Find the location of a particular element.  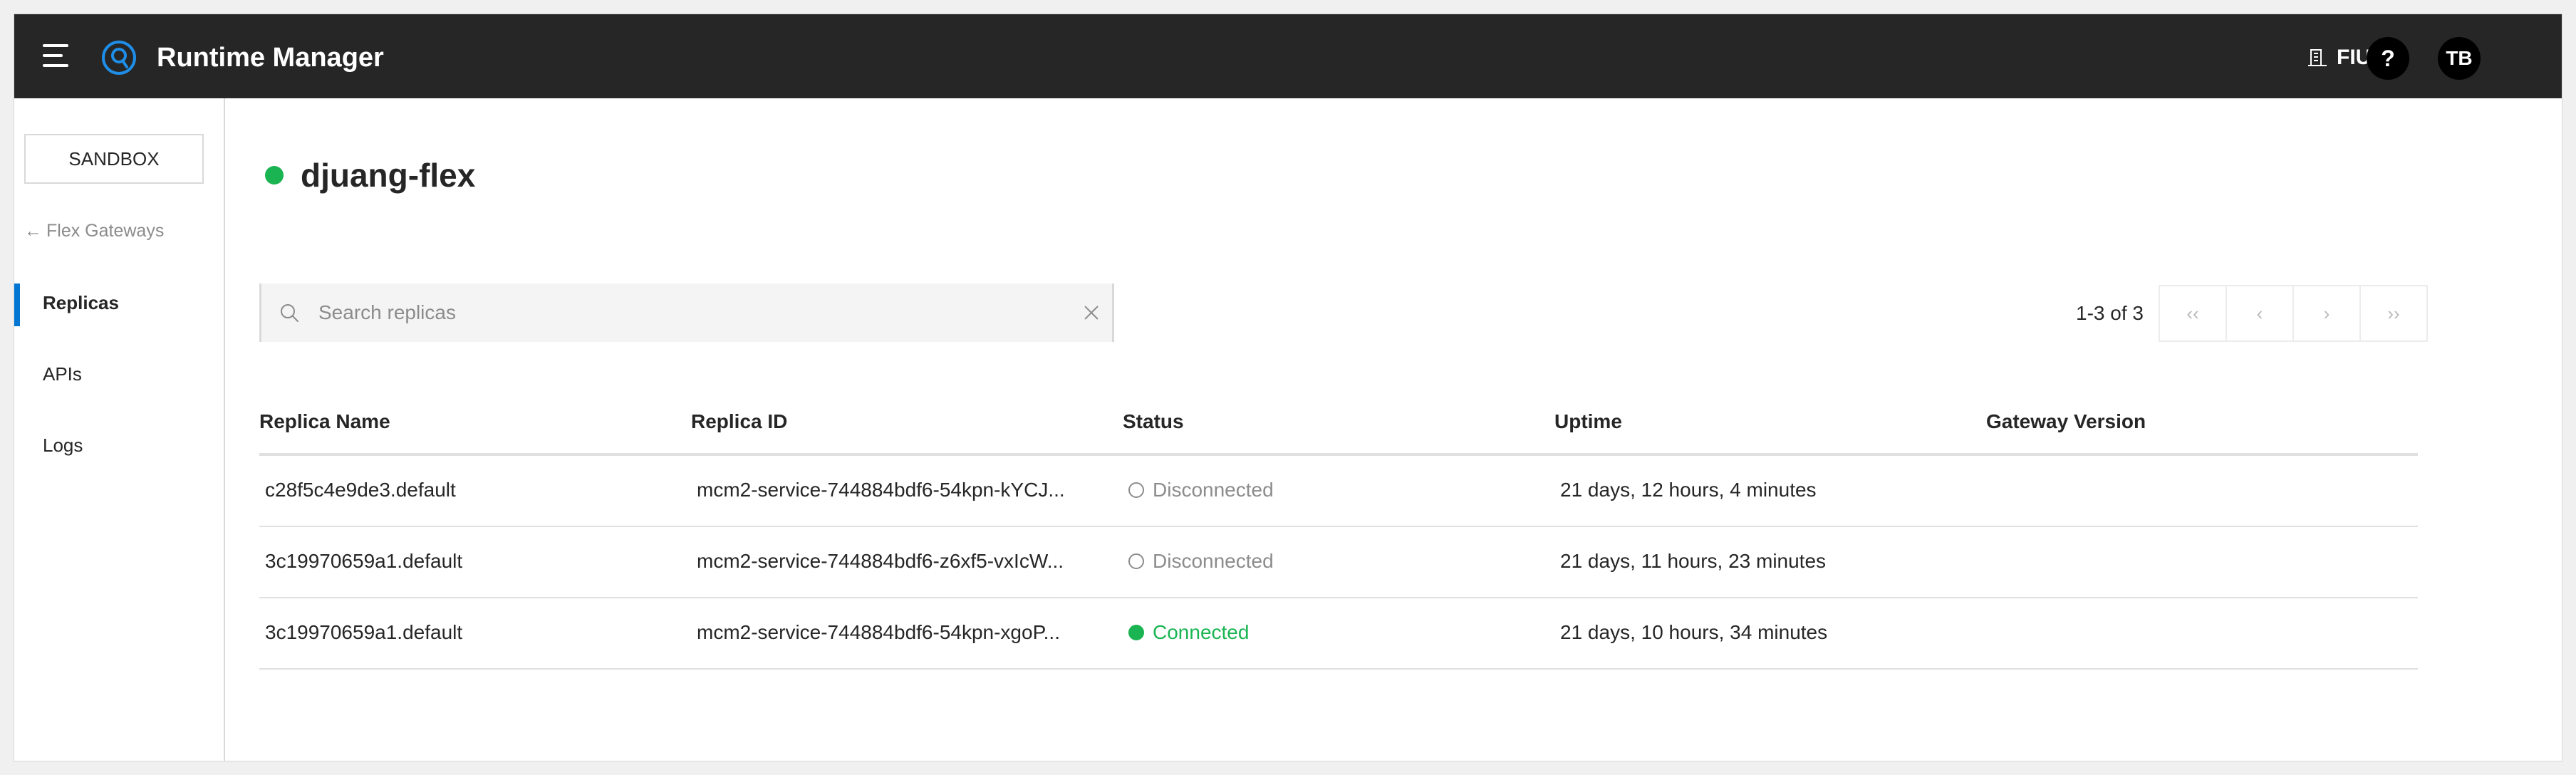

pagination-controls: ‹‹ ‹ › ›› is located at coordinates (2293, 313).